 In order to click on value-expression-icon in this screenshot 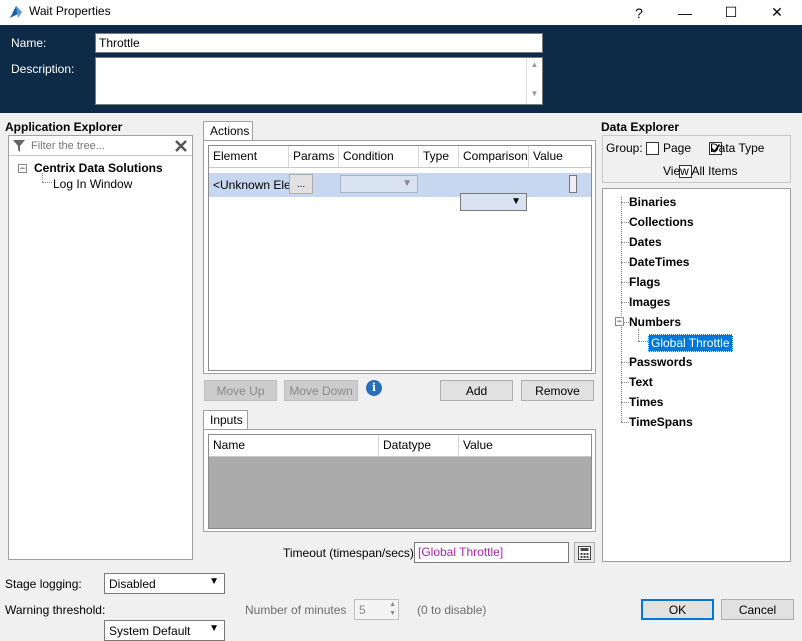, I will do `click(573, 184)`.